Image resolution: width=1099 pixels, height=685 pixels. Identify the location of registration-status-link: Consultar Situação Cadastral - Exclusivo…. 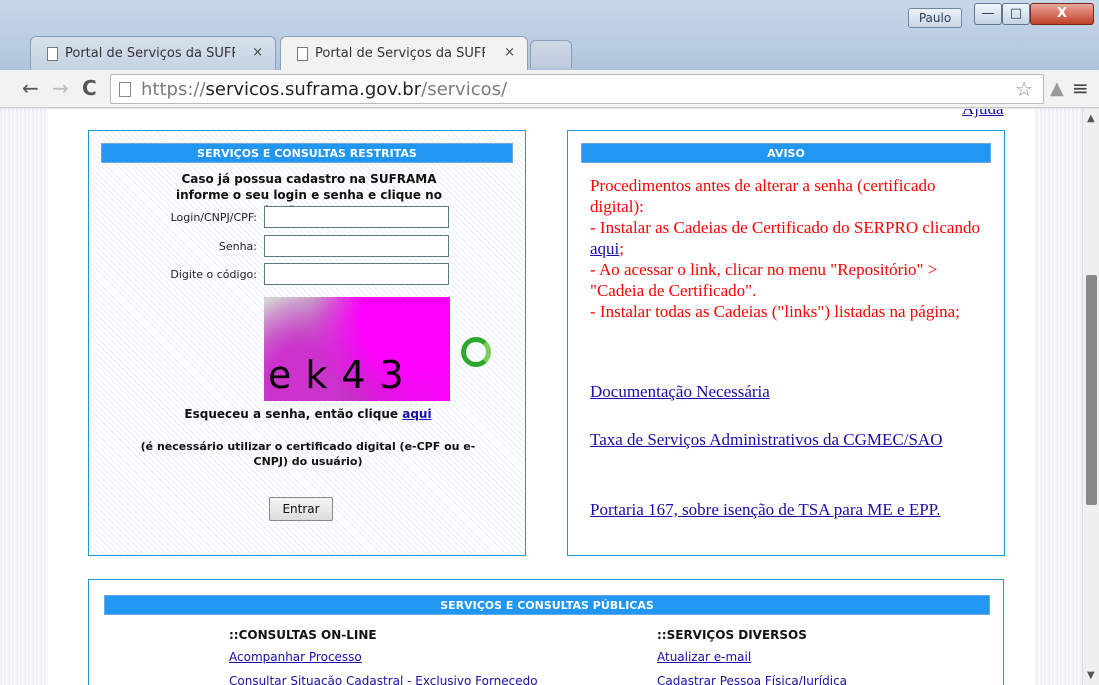
(383, 679).